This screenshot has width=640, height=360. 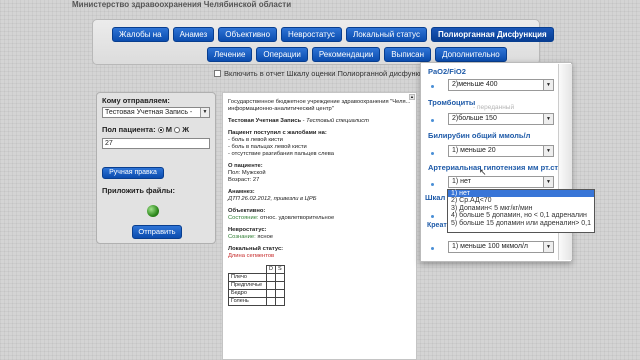 What do you see at coordinates (501, 151) in the screenshot?
I see `bilirubin-select: 1) меньше 20 ▼` at bounding box center [501, 151].